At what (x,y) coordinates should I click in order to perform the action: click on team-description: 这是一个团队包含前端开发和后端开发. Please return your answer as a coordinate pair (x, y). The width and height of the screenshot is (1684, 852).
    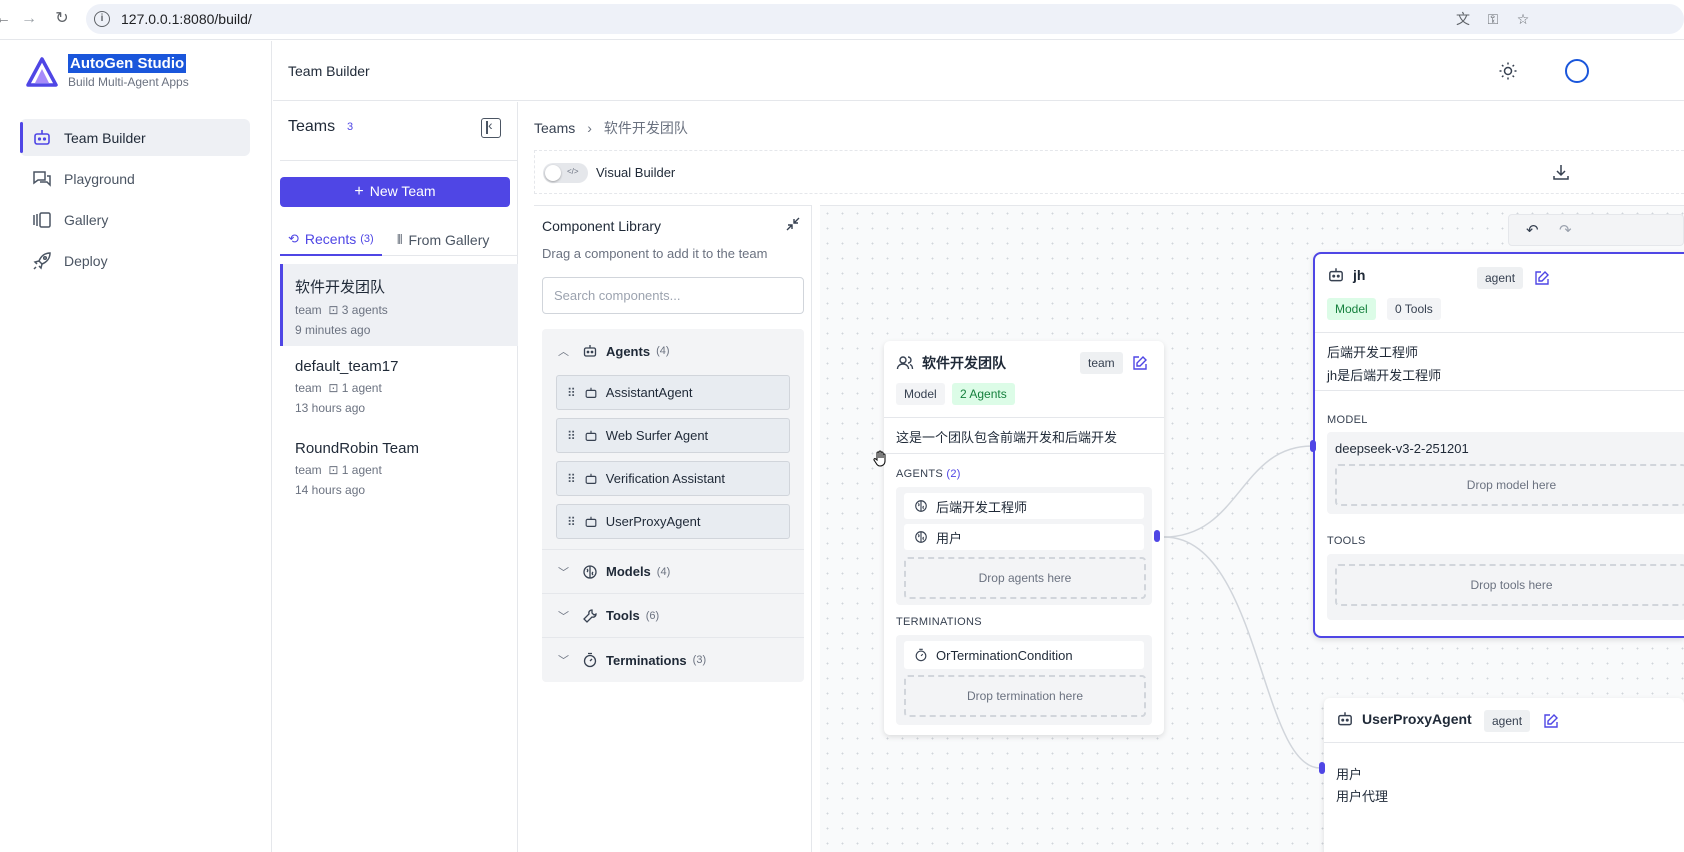
    Looking at the image, I should click on (1007, 437).